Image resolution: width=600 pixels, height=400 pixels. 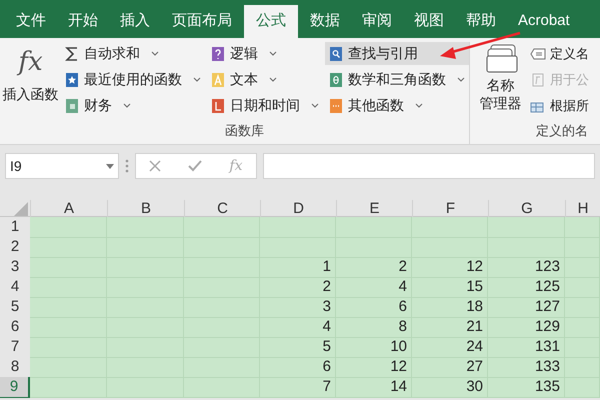 I want to click on table-cell: 14, so click(x=374, y=387).